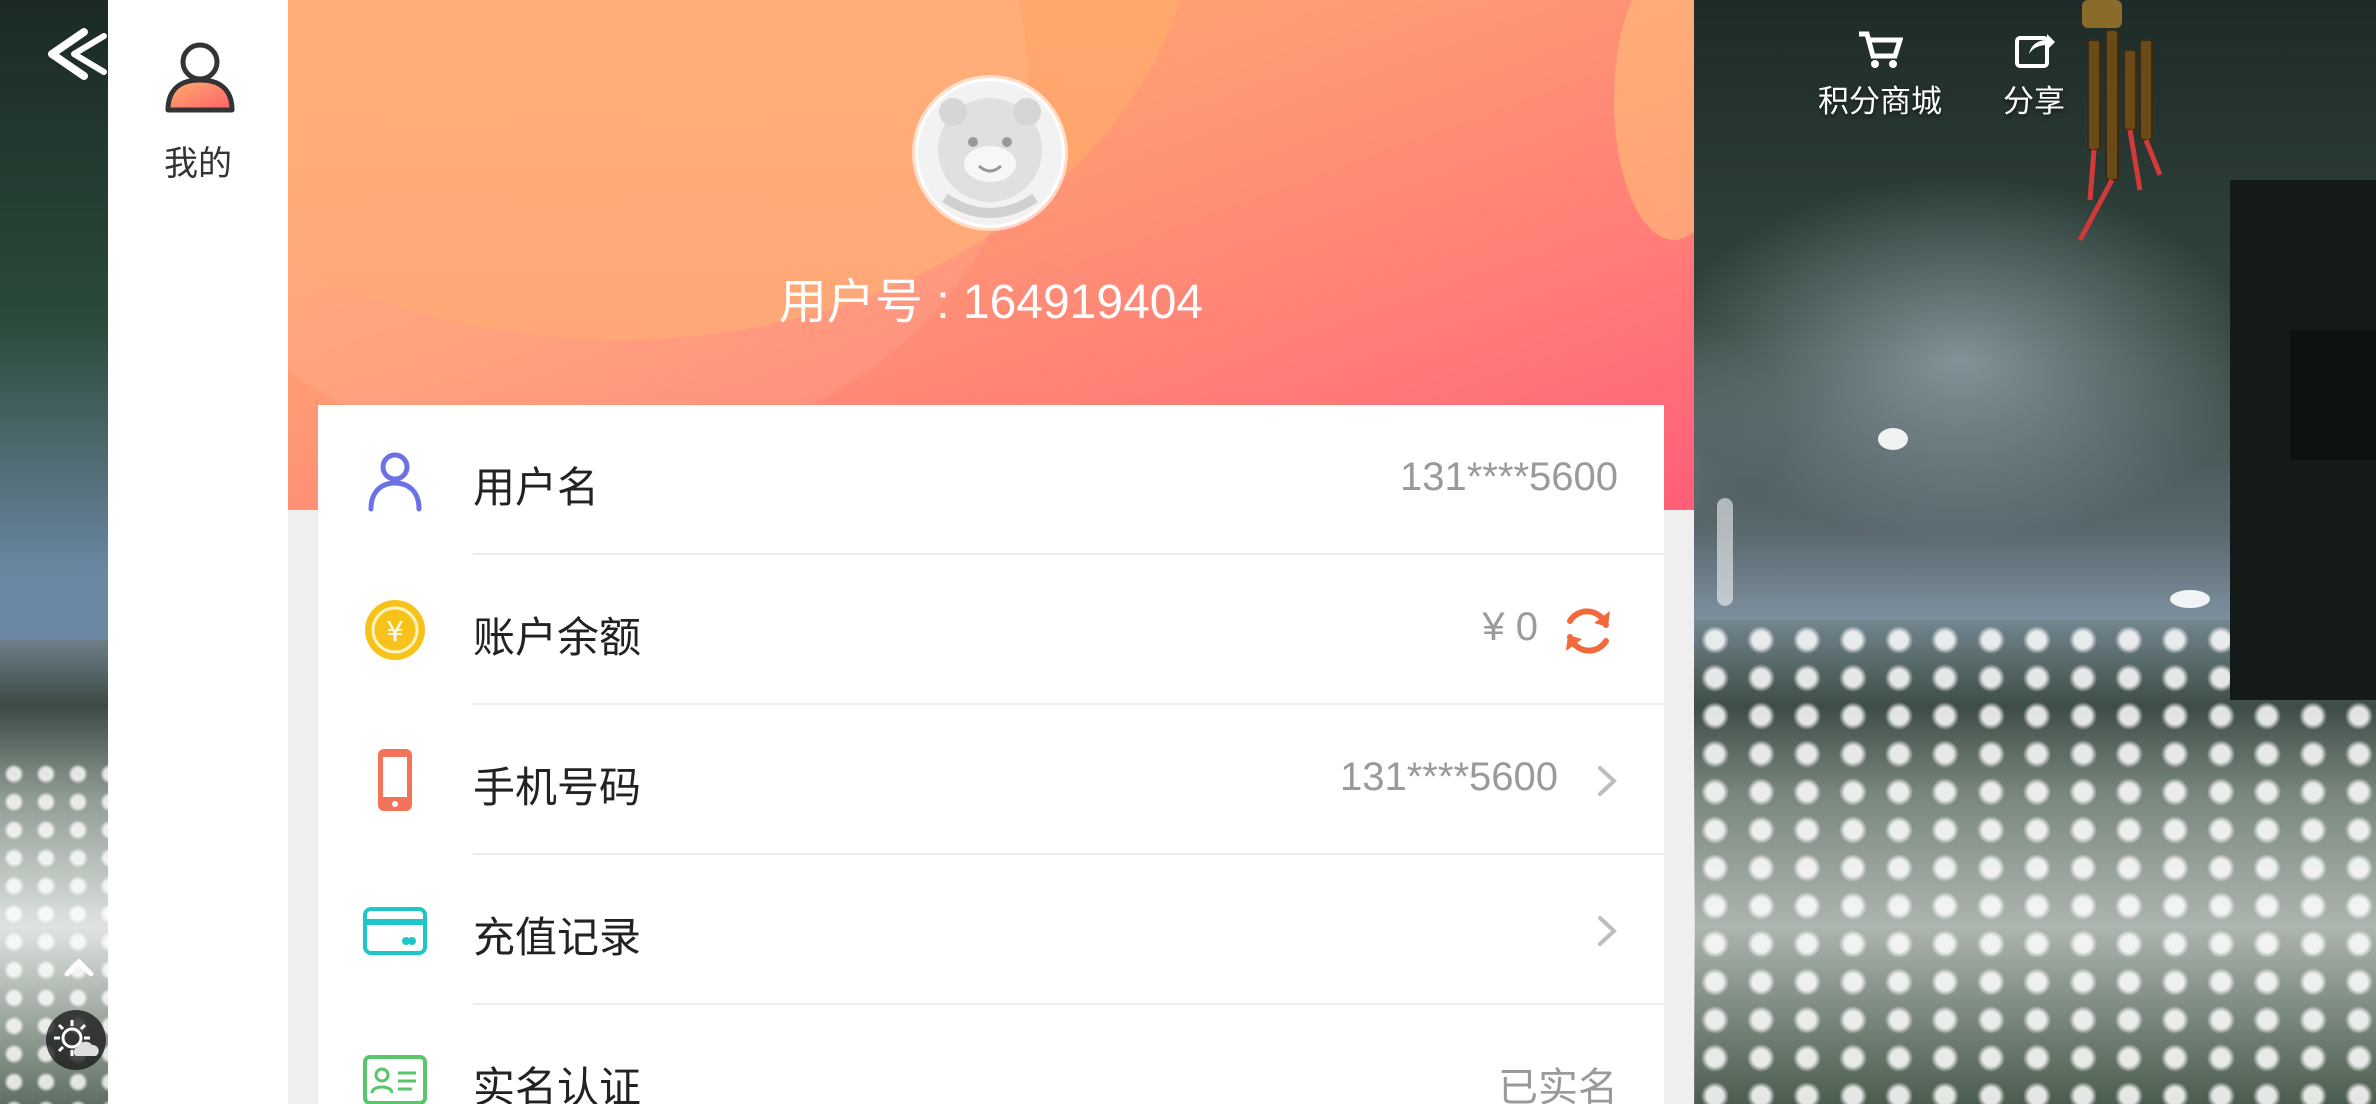  What do you see at coordinates (1880, 102) in the screenshot?
I see `points-mall-label: 积分商城` at bounding box center [1880, 102].